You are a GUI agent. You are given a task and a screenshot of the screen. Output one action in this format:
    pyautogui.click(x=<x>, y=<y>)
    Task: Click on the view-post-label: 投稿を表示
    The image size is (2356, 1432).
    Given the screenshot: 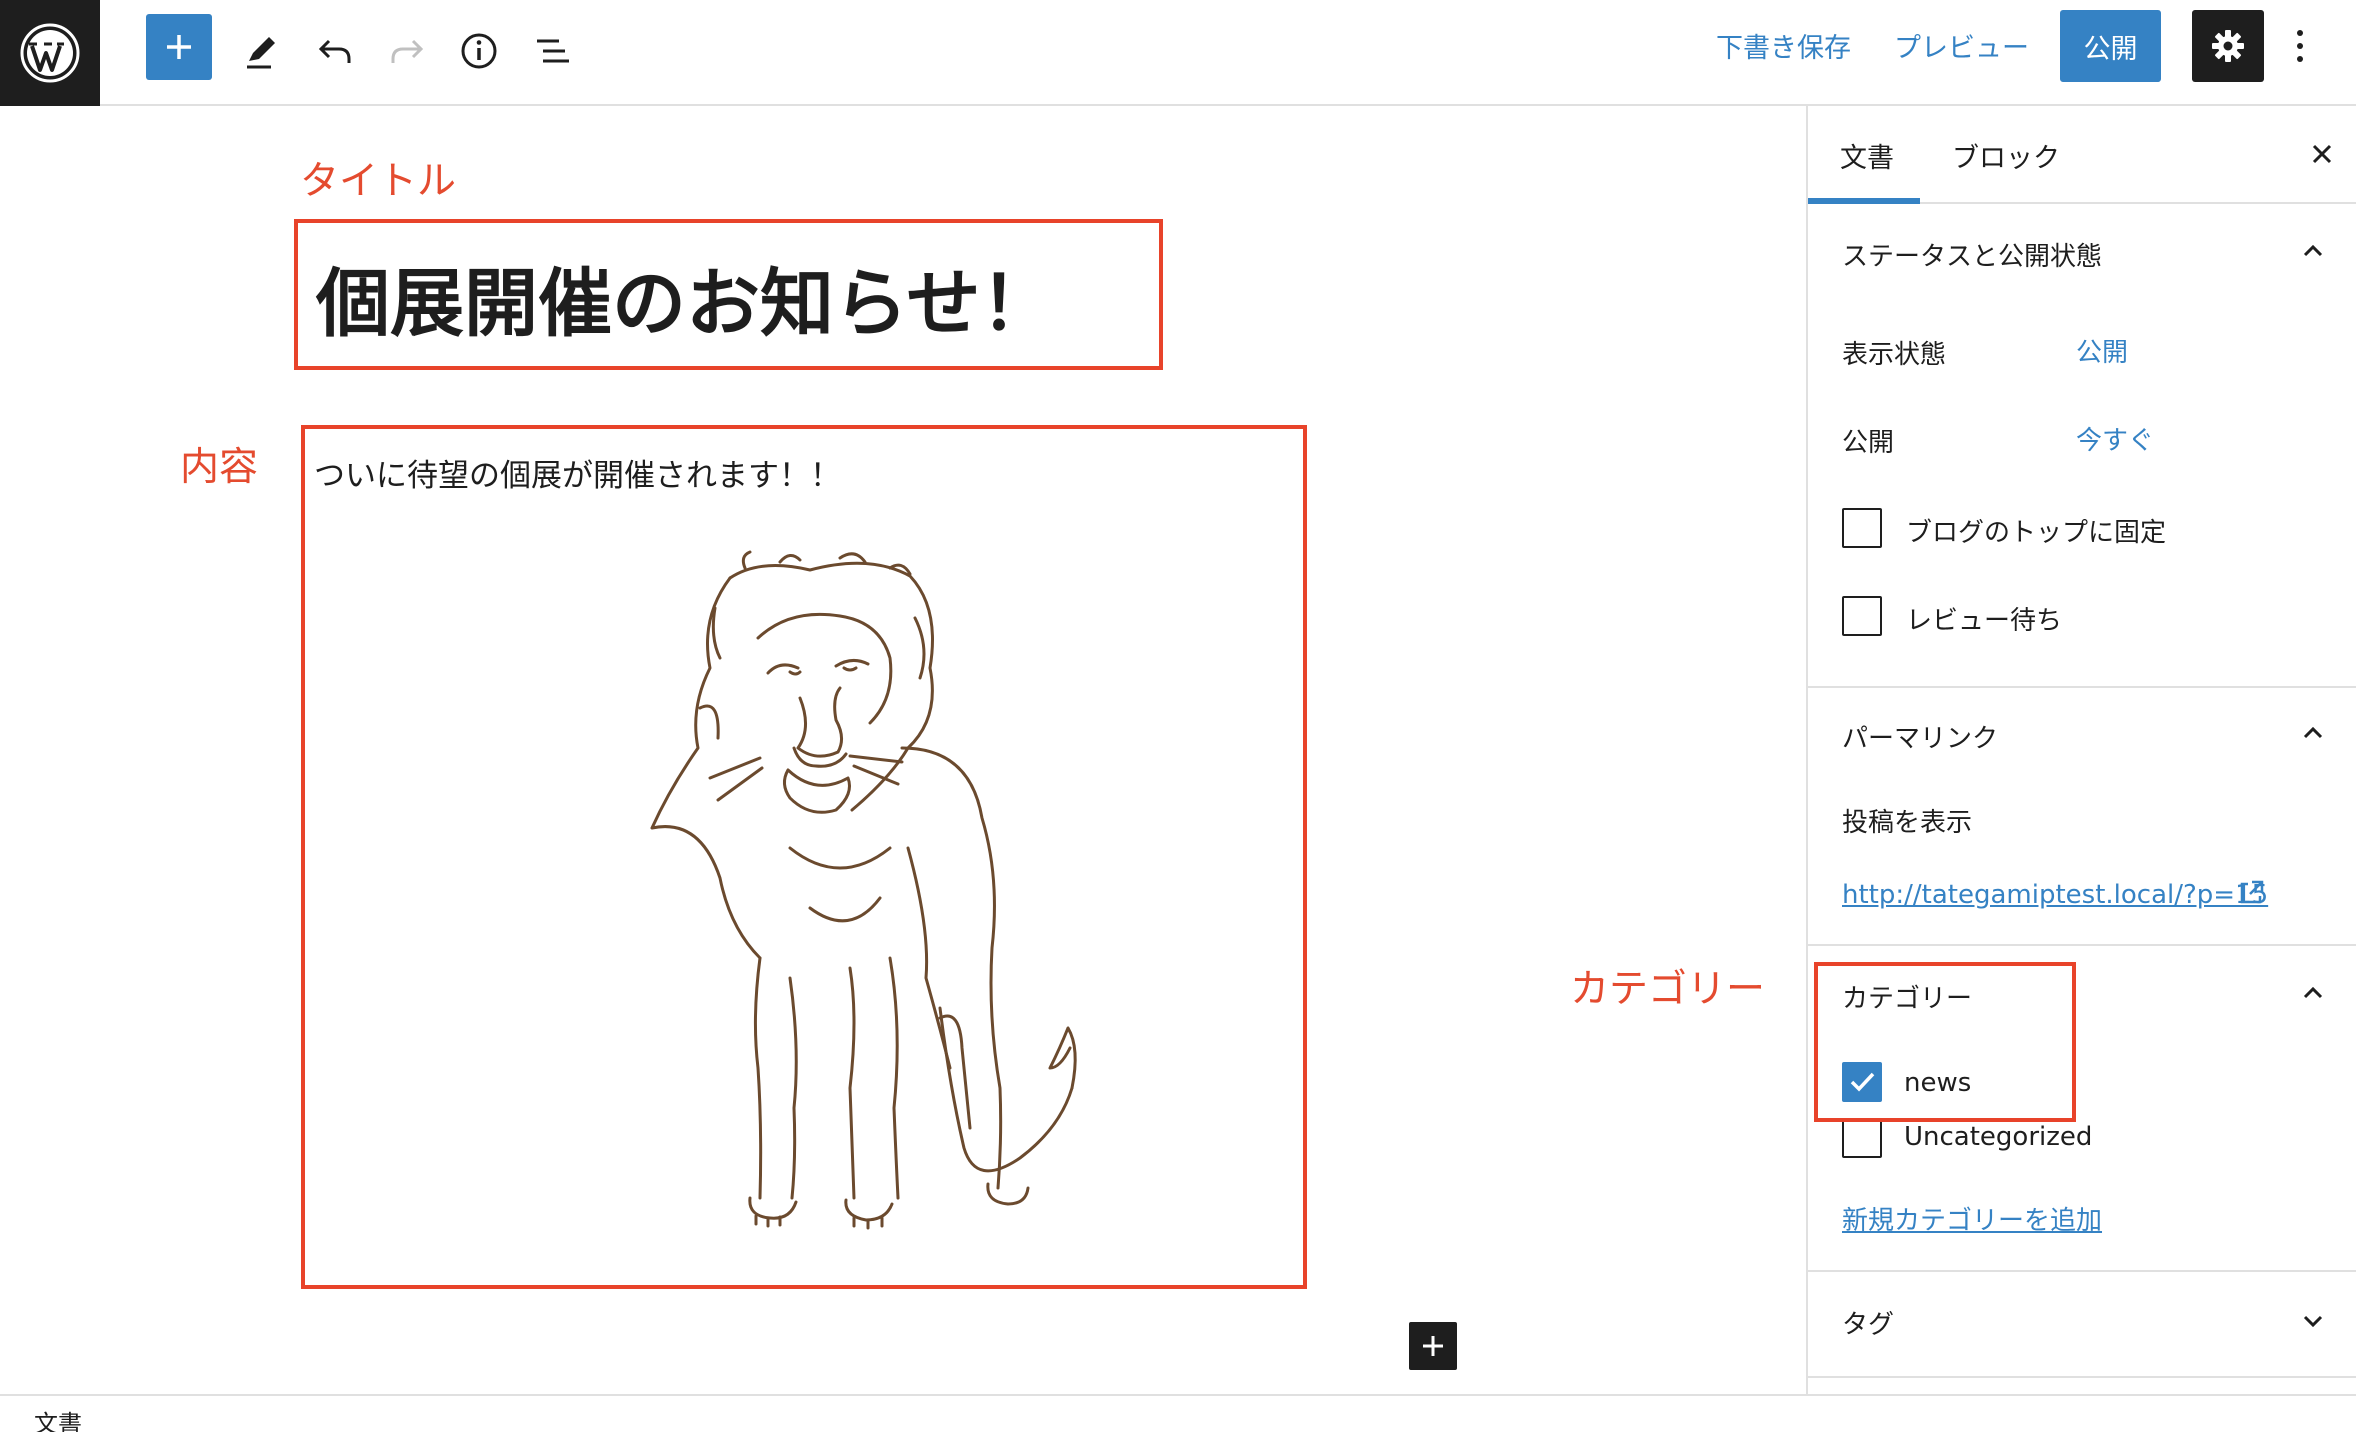 What is the action you would take?
    pyautogui.click(x=1907, y=823)
    